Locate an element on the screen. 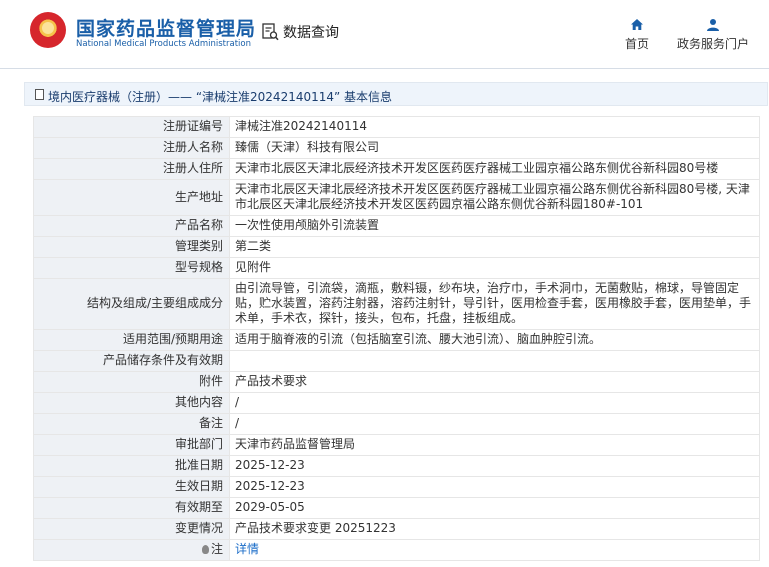 This screenshot has width=769, height=567. nav-home: 首页 is located at coordinates (637, 35).